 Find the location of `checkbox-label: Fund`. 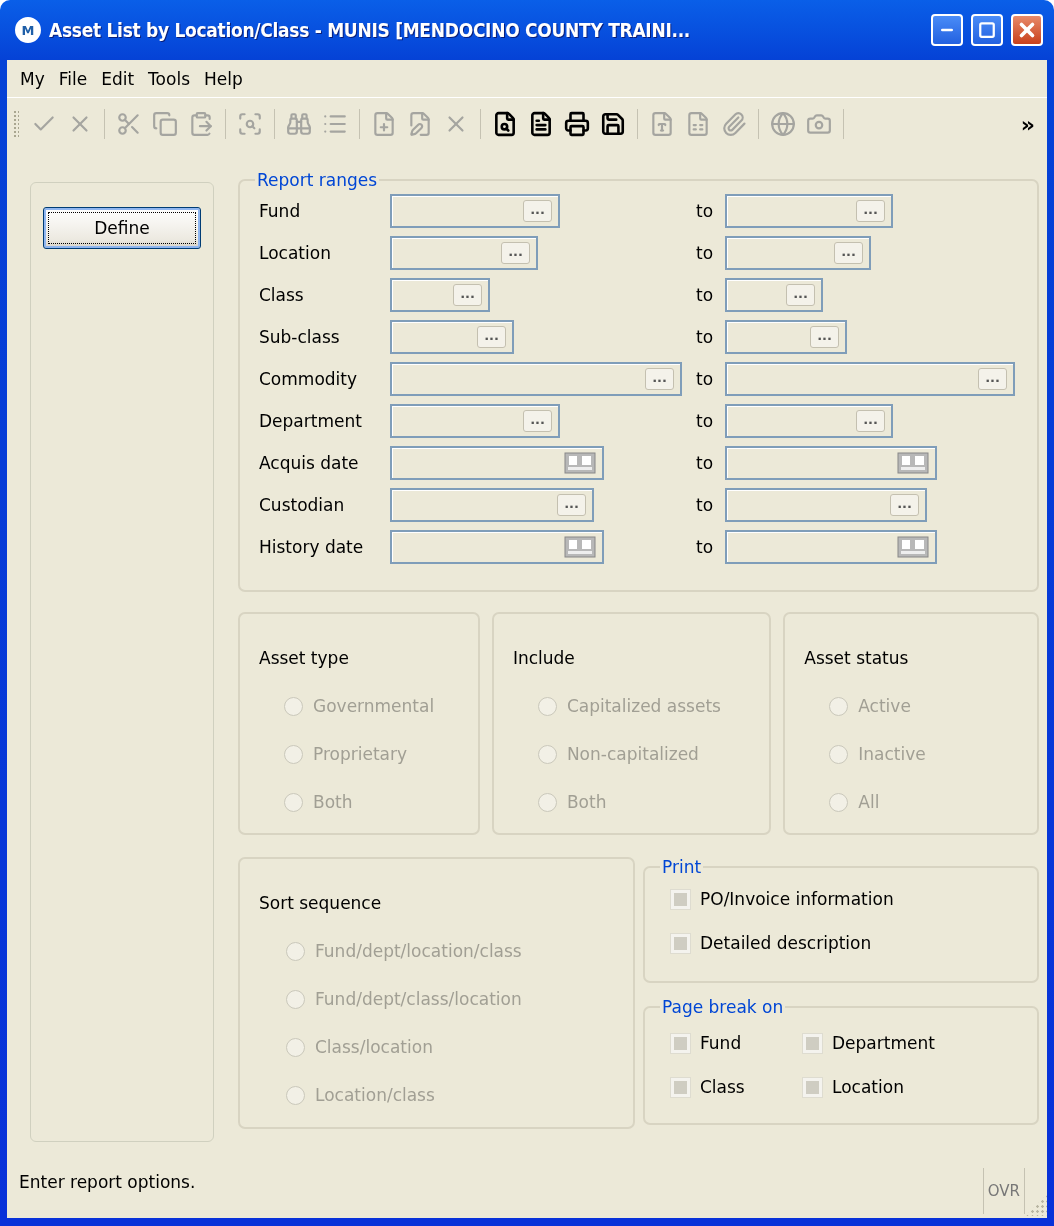

checkbox-label: Fund is located at coordinates (721, 1043).